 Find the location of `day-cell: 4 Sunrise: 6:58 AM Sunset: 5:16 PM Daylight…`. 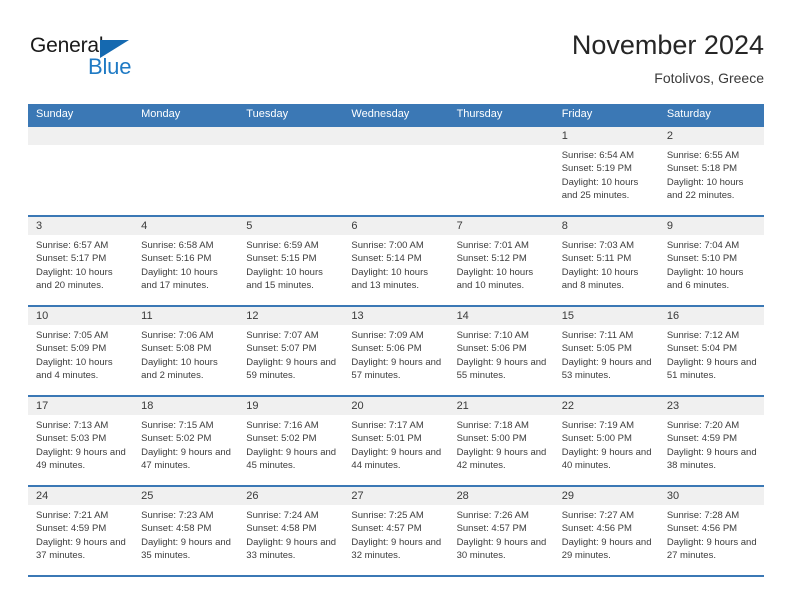

day-cell: 4 Sunrise: 6:58 AM Sunset: 5:16 PM Daylight… is located at coordinates (186, 261).